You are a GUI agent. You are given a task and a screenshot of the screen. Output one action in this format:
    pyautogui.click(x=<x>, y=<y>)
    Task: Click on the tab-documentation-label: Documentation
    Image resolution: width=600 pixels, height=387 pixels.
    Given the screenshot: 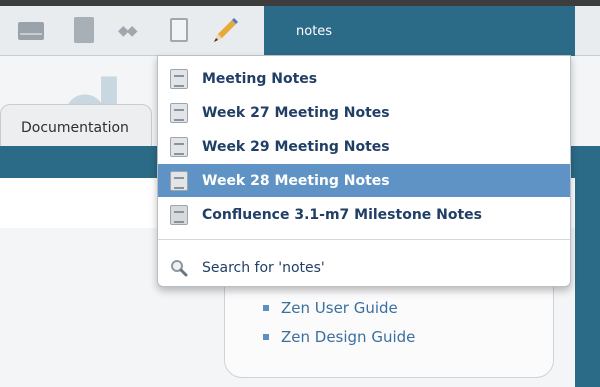 What is the action you would take?
    pyautogui.click(x=75, y=128)
    